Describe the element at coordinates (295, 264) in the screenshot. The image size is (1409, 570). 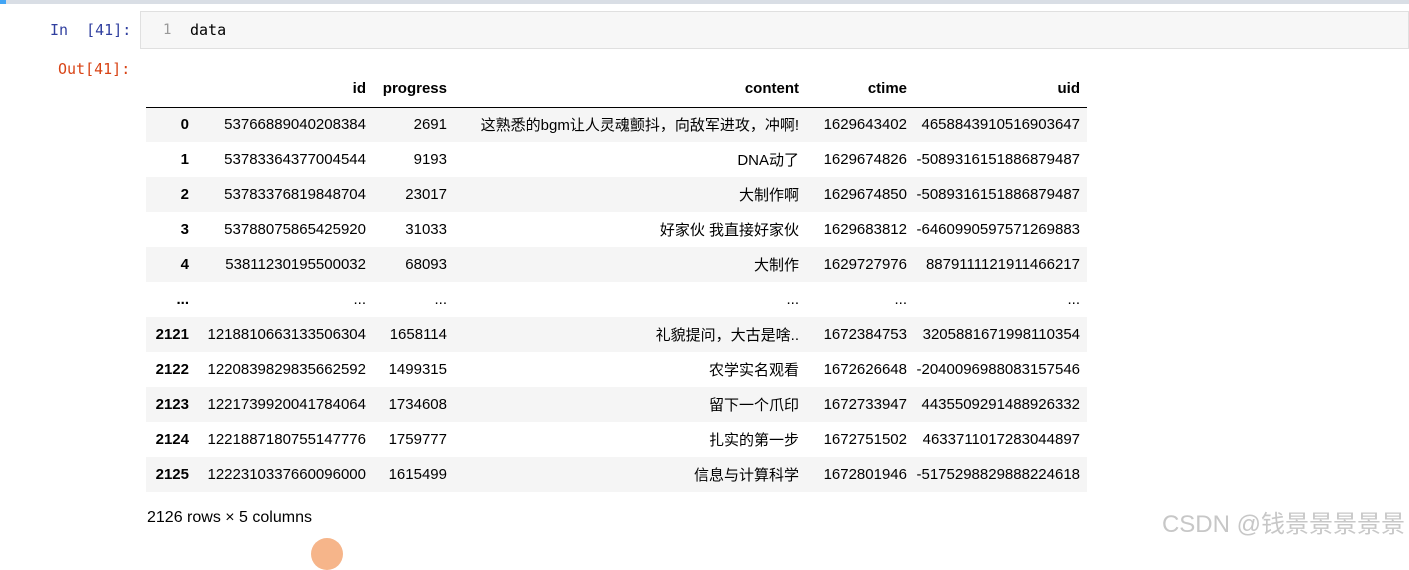
I see `table-cell-id: 53811230195500032` at that location.